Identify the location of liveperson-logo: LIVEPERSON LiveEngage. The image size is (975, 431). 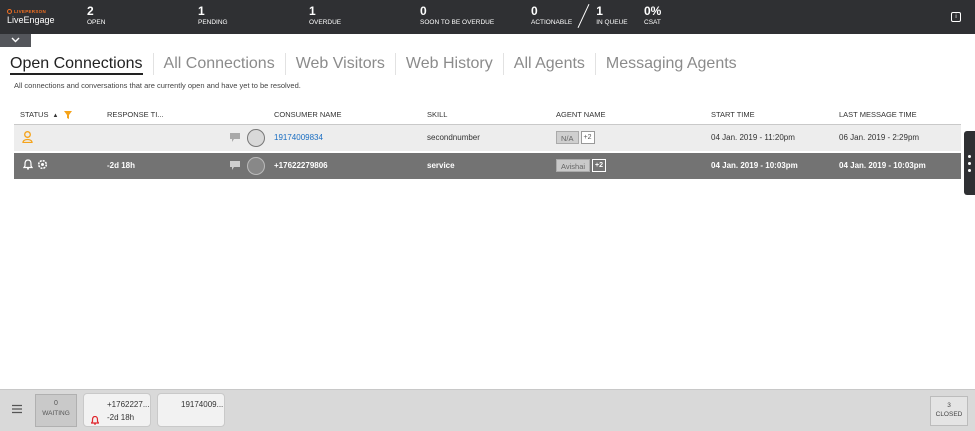
(31, 16).